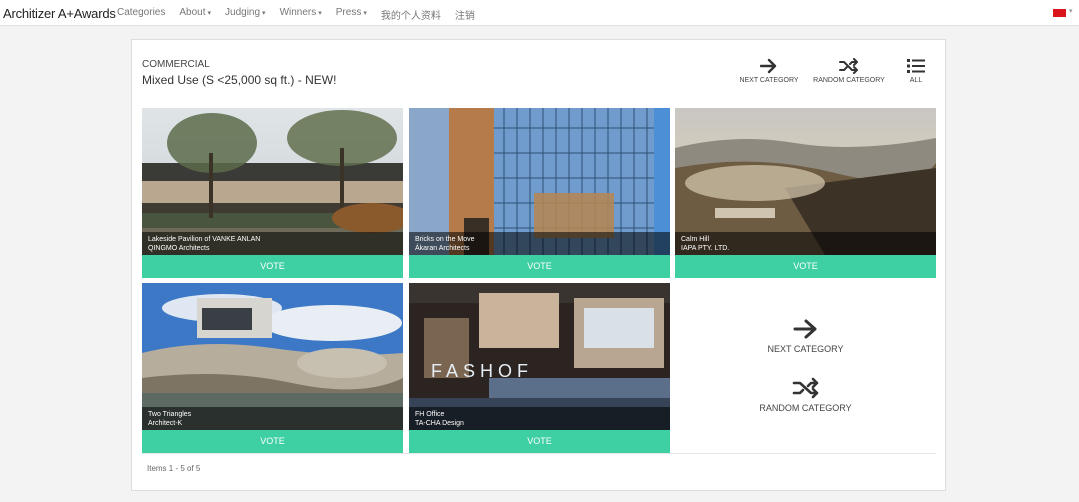  What do you see at coordinates (165, 423) in the screenshot?
I see `entry-firm-name: Architect-K` at bounding box center [165, 423].